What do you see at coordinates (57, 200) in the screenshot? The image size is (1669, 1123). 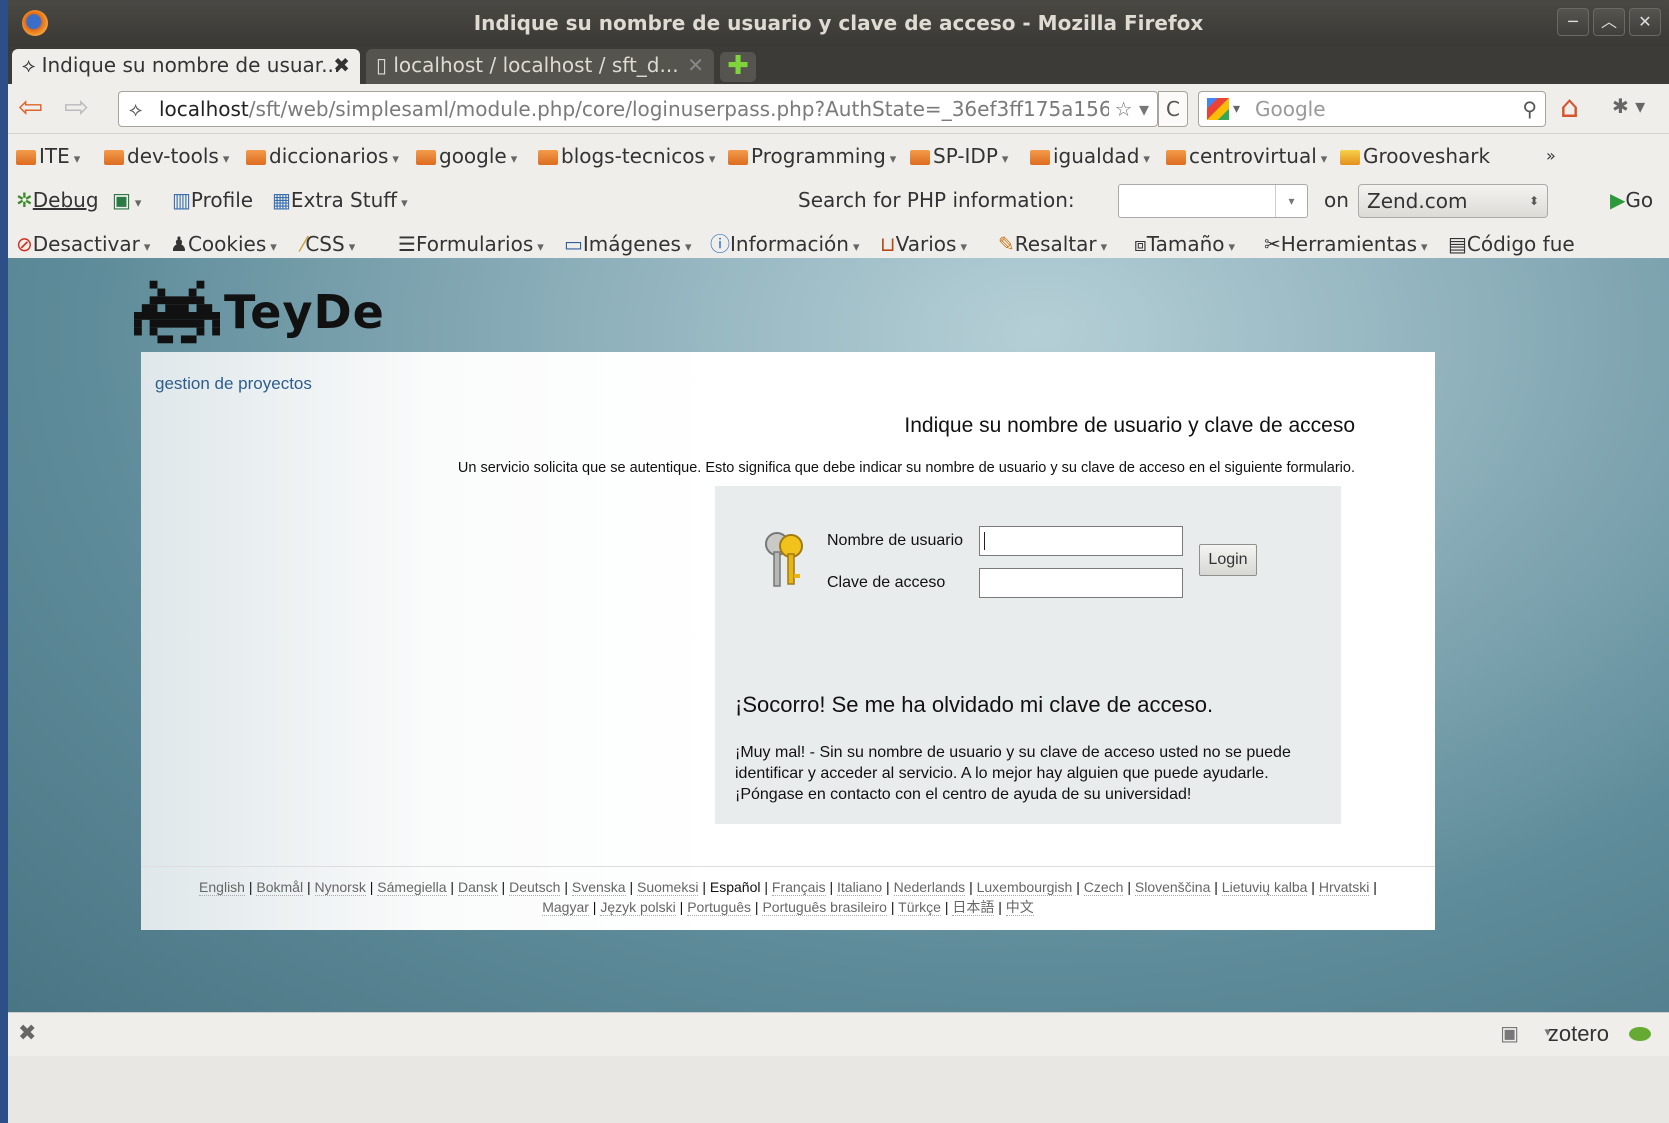 I see `debug-button: ✲Debug` at bounding box center [57, 200].